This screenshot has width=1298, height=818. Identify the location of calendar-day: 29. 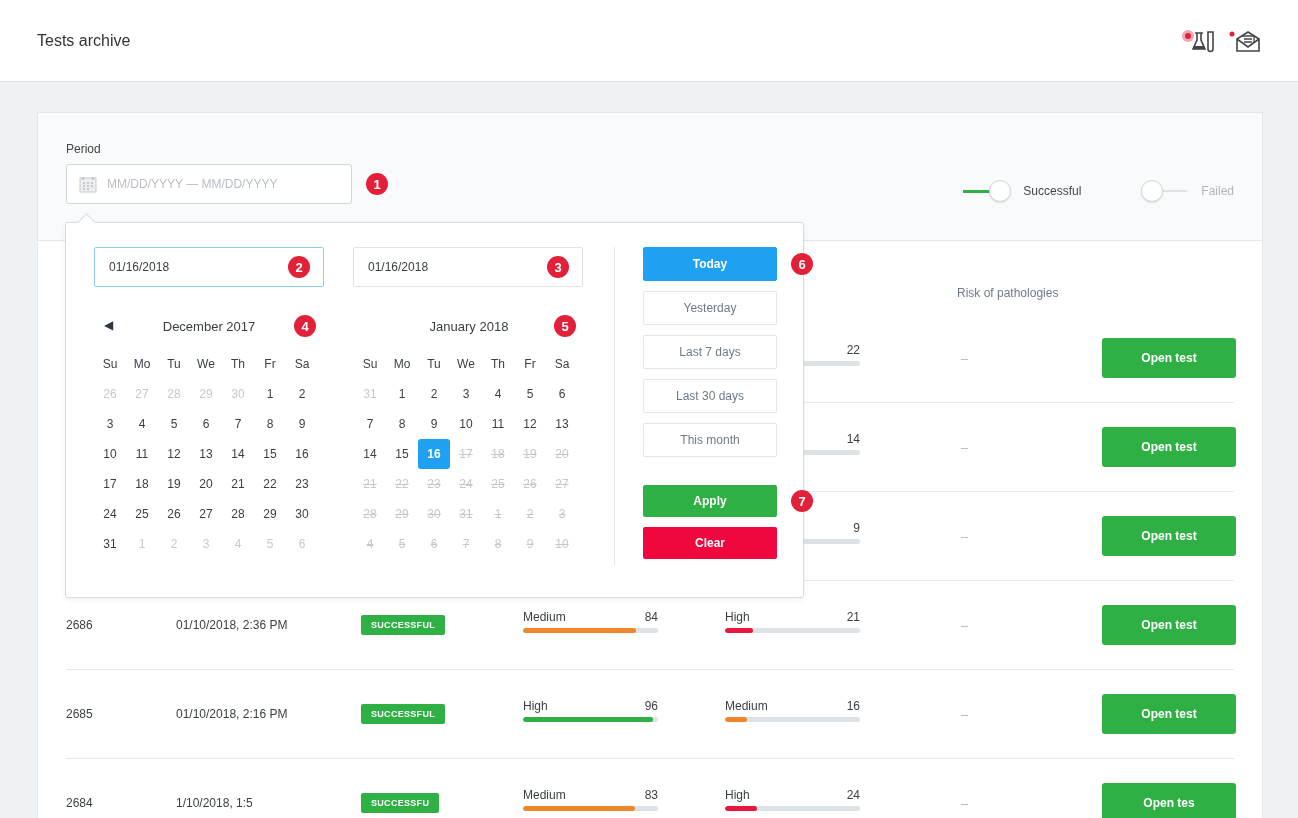
(270, 514).